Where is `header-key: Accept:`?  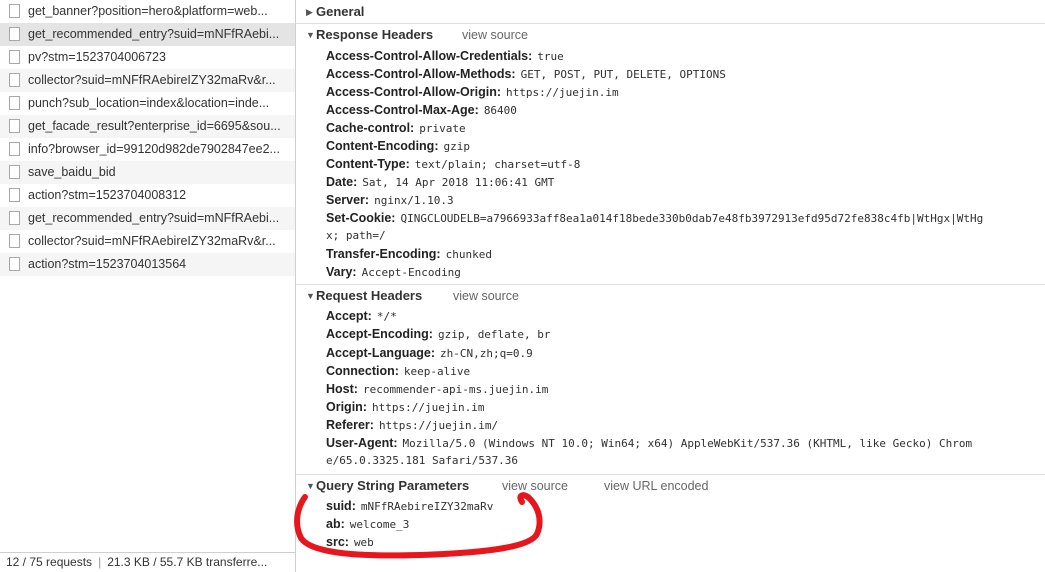 header-key: Accept: is located at coordinates (349, 316).